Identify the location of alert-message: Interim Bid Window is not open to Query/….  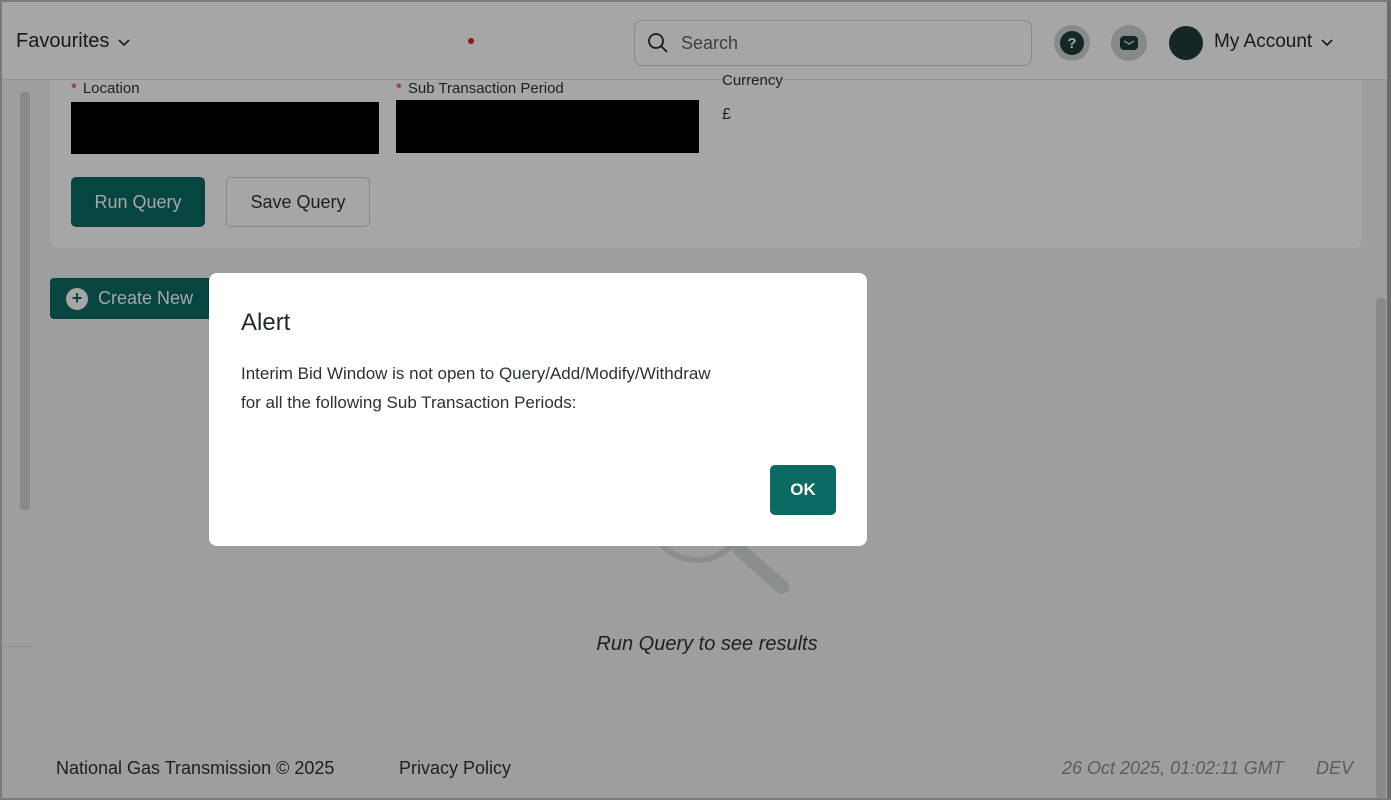
(541, 388).